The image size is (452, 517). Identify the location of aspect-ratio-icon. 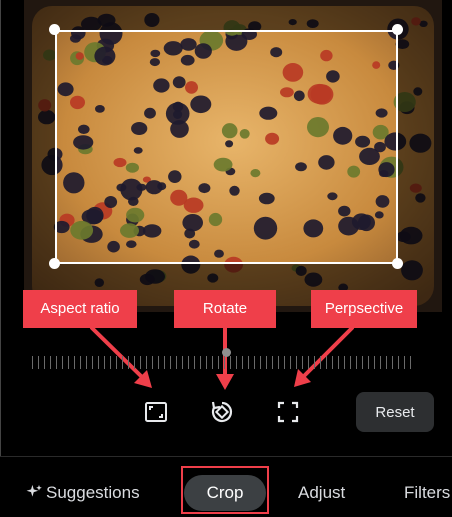
(156, 412).